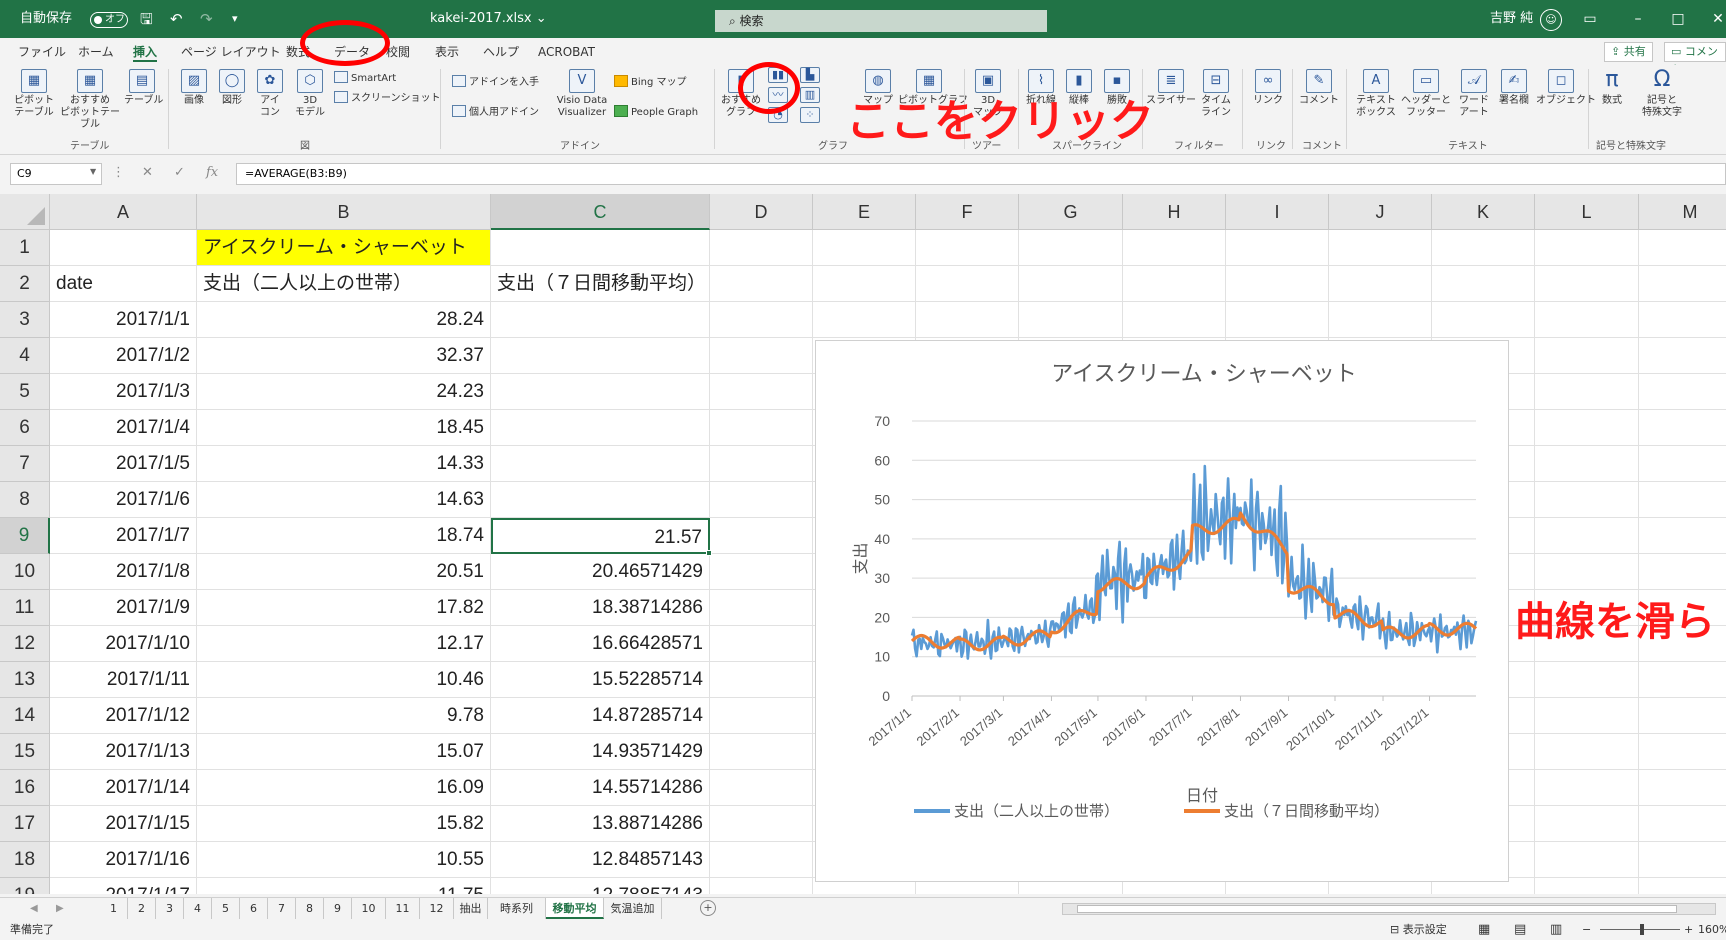 This screenshot has height=940, width=1726. Describe the element at coordinates (447, 52) in the screenshot. I see `ribbon-tab: 表示` at that location.